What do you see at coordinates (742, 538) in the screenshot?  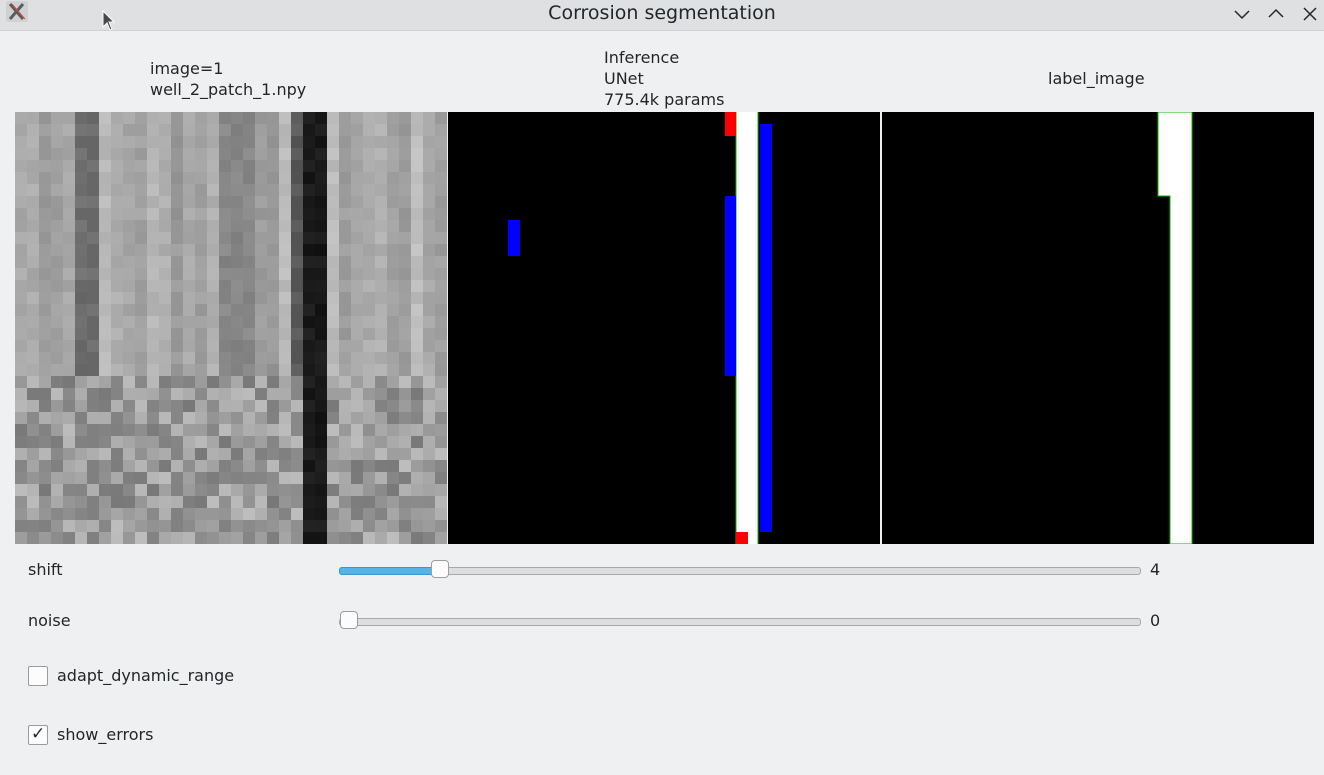 I see `false-positive-region-bottom` at bounding box center [742, 538].